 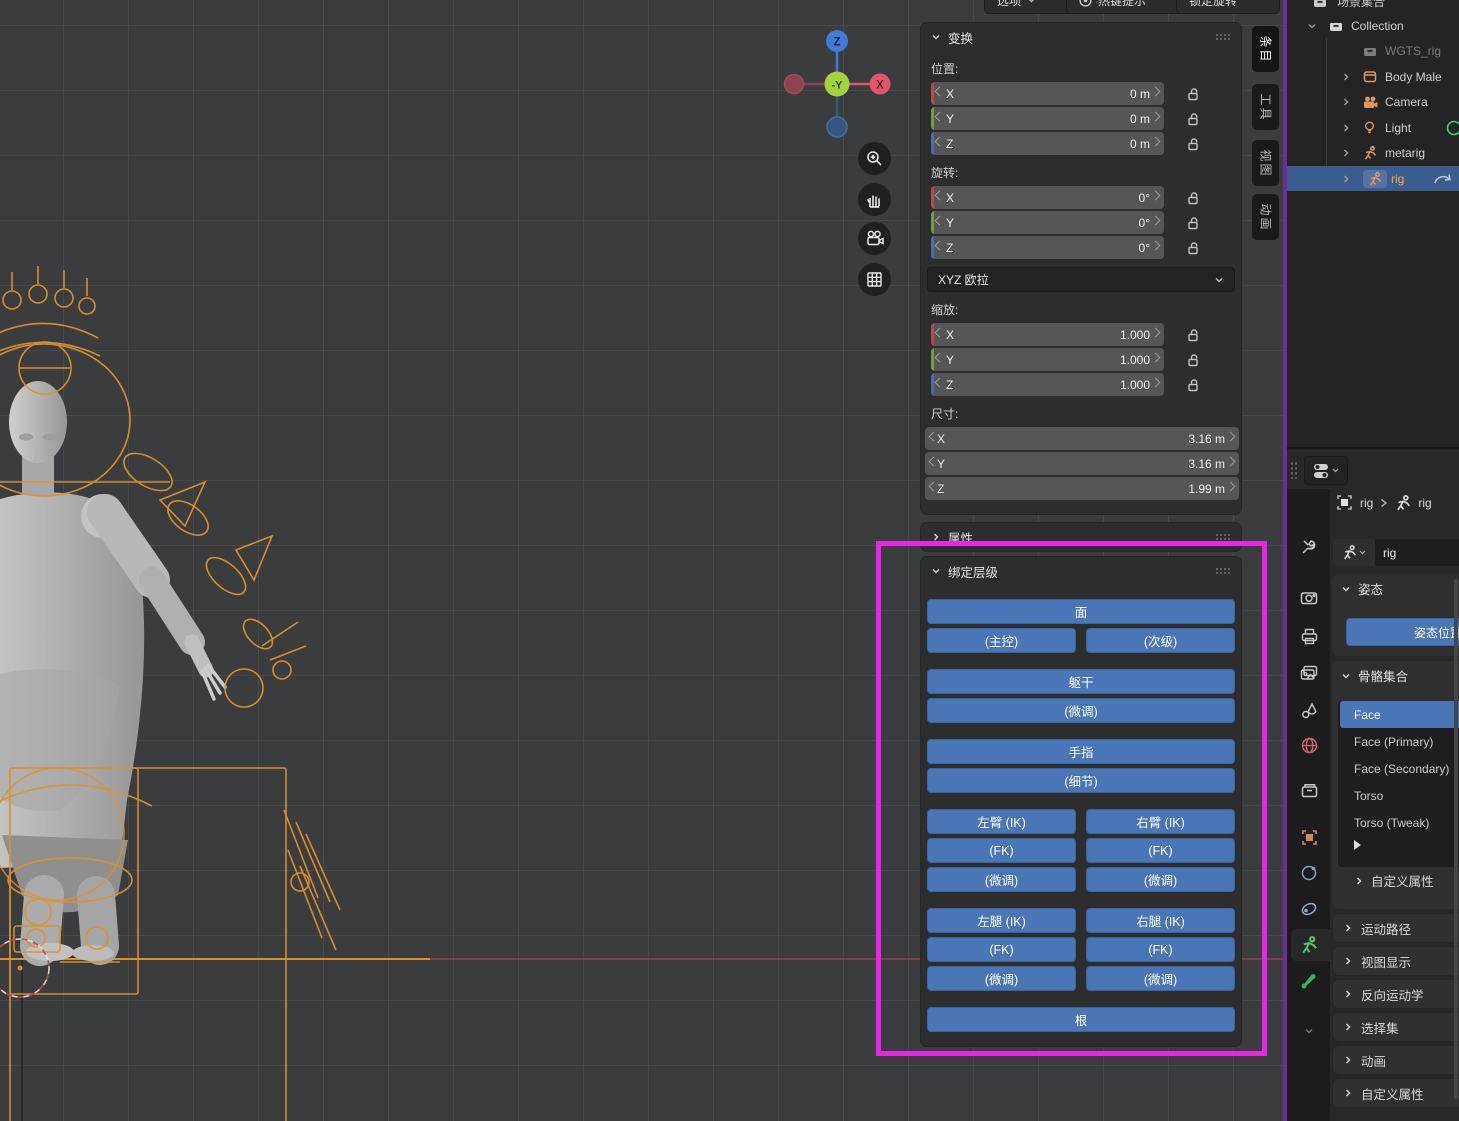 What do you see at coordinates (1373, 127) in the screenshot?
I see `outliner-row-light: Light` at bounding box center [1373, 127].